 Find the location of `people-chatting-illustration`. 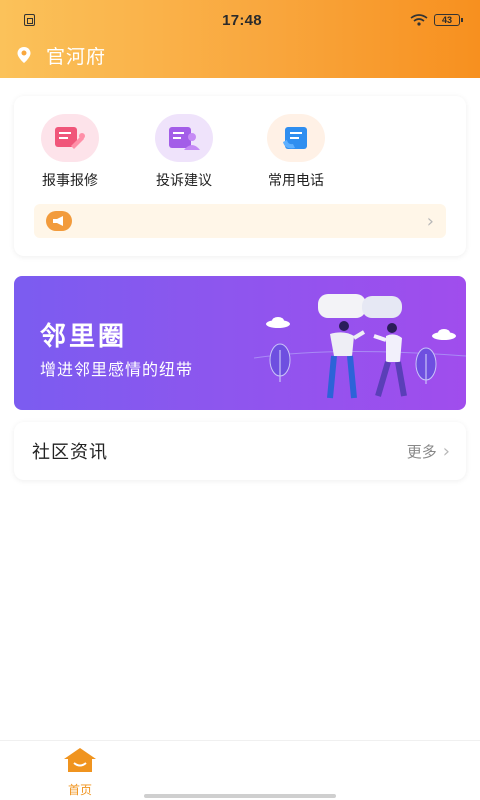

people-chatting-illustration is located at coordinates (360, 346).